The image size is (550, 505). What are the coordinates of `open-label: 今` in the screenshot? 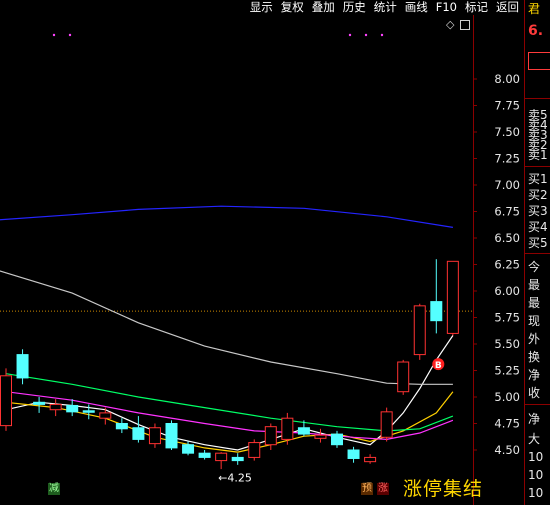 It's located at (534, 267).